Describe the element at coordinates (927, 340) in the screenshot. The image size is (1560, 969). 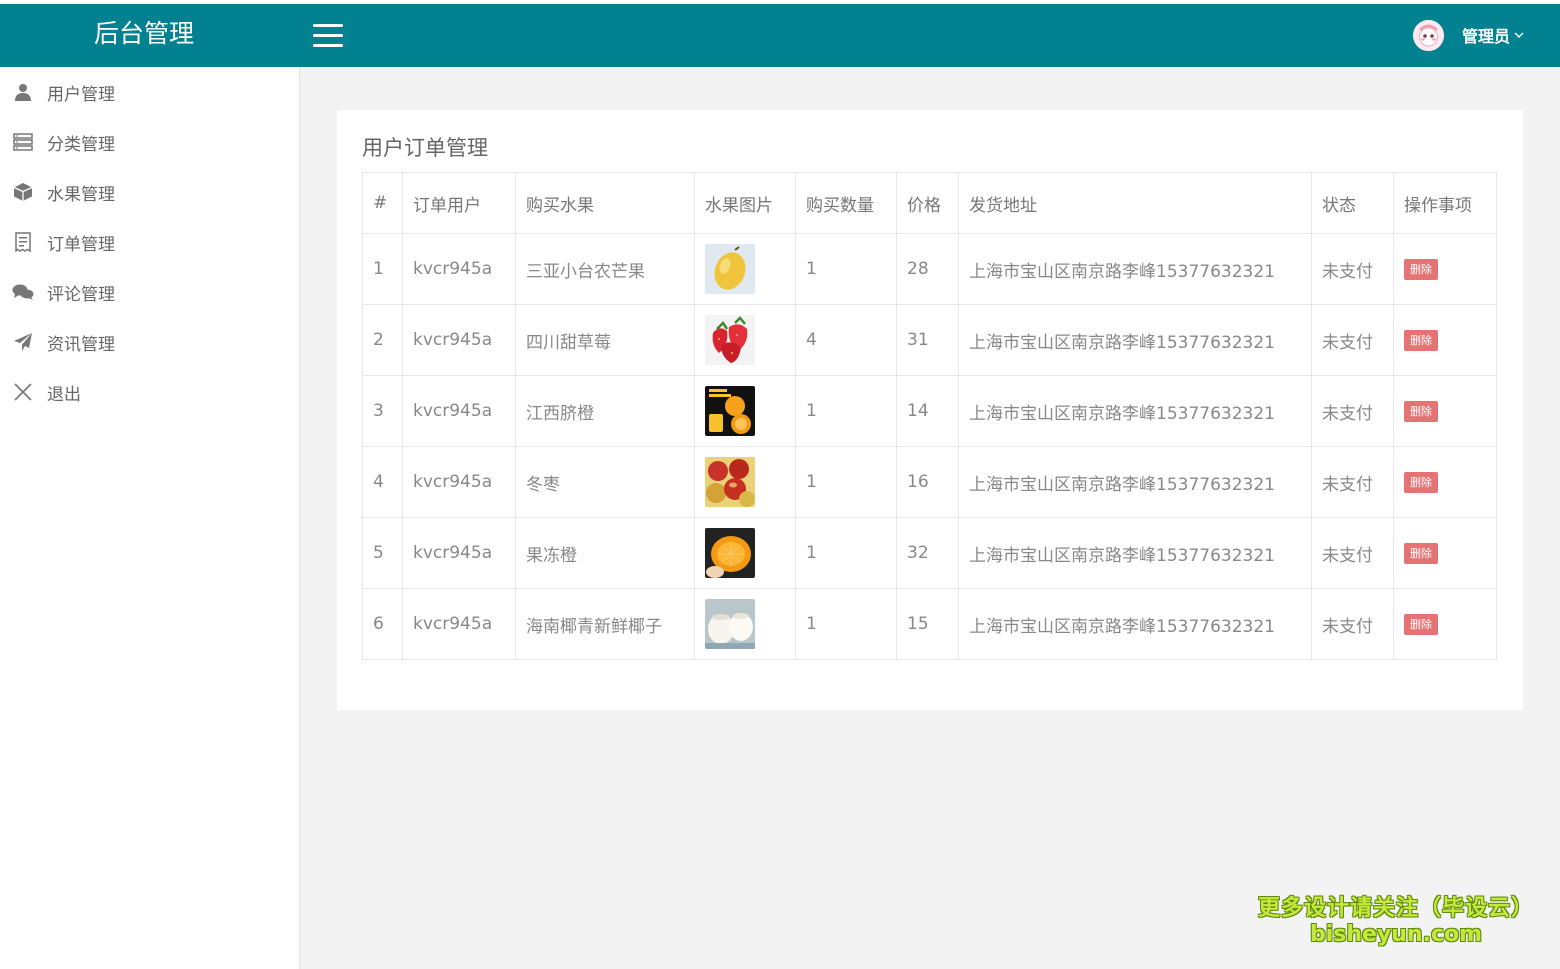
I see `cell-price: 31` at that location.